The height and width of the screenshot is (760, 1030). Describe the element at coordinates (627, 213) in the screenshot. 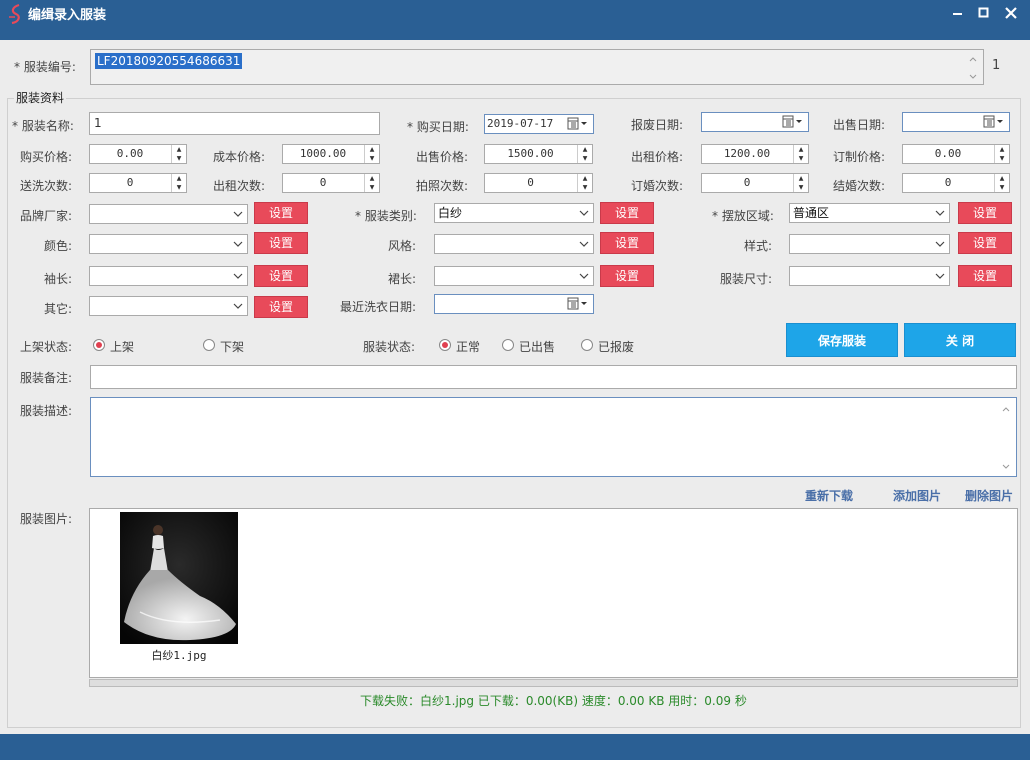

I see `category-set-button: 设置` at that location.